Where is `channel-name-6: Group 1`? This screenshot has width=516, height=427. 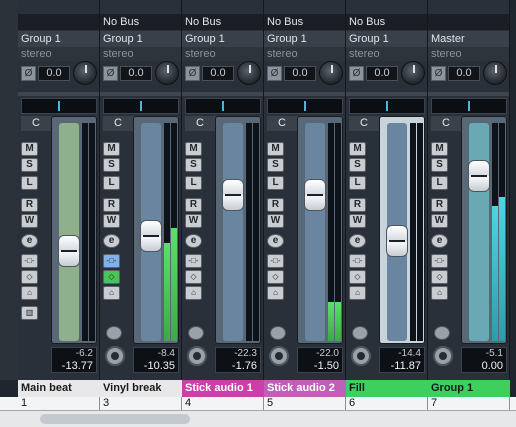
channel-name-6: Group 1 is located at coordinates (469, 388).